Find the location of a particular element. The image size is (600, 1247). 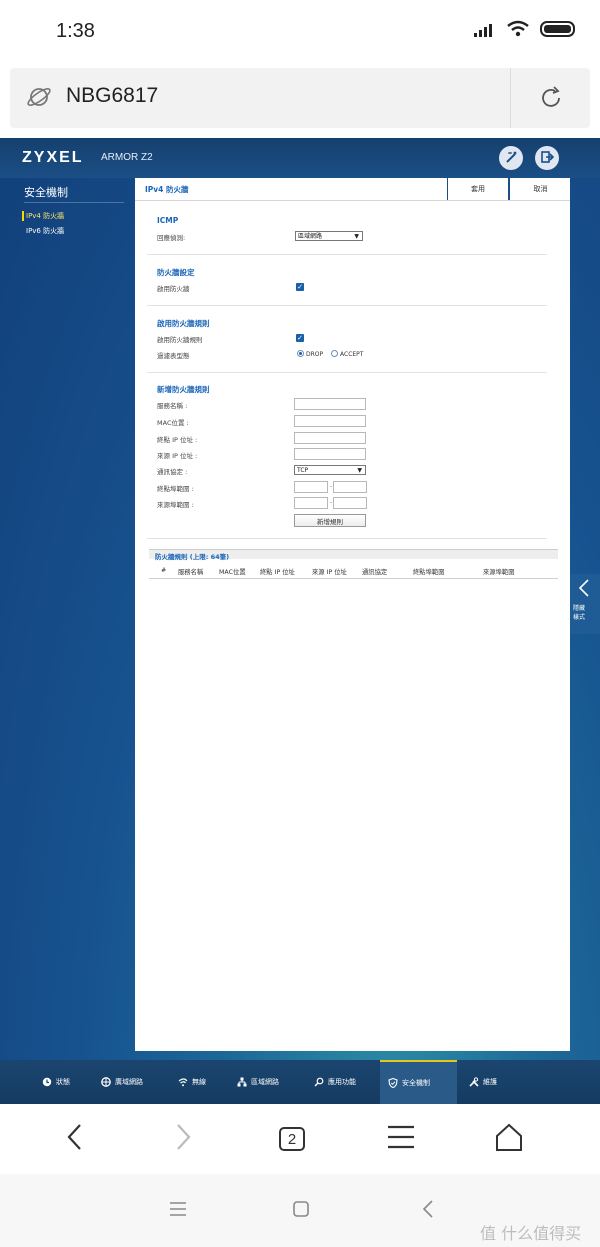

wand-icon is located at coordinates (511, 158).